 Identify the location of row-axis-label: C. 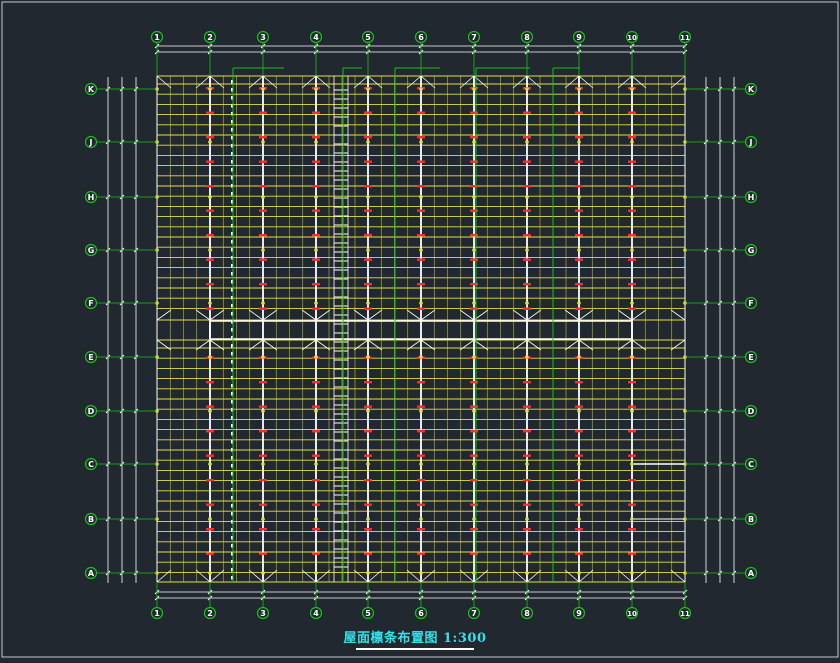
(91, 464).